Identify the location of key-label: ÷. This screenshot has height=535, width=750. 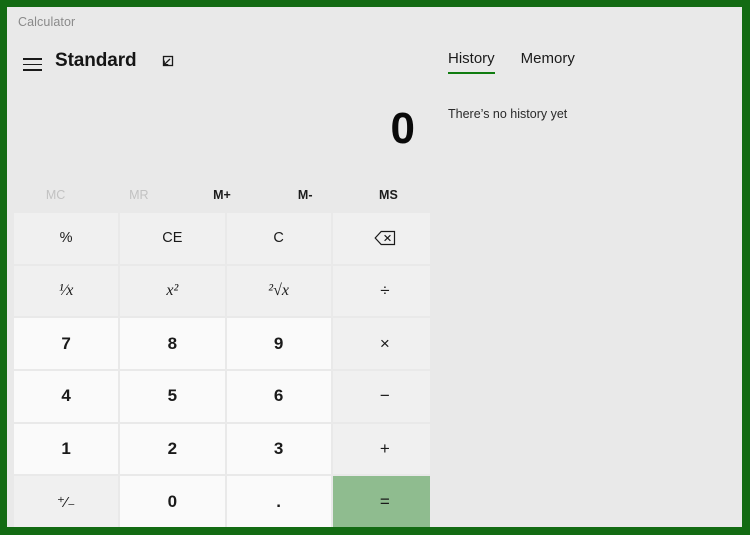
(385, 290).